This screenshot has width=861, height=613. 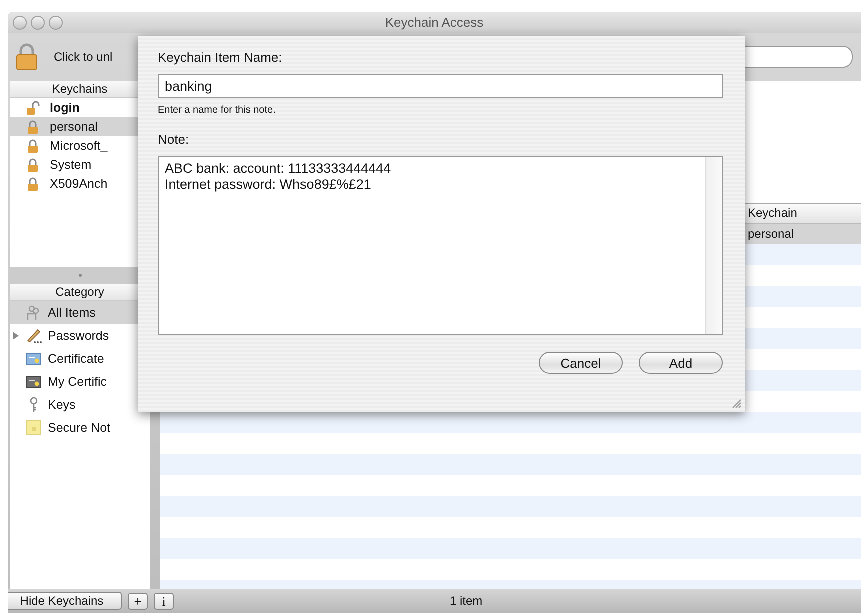 I want to click on window-title: Keychain Access, so click(x=434, y=22).